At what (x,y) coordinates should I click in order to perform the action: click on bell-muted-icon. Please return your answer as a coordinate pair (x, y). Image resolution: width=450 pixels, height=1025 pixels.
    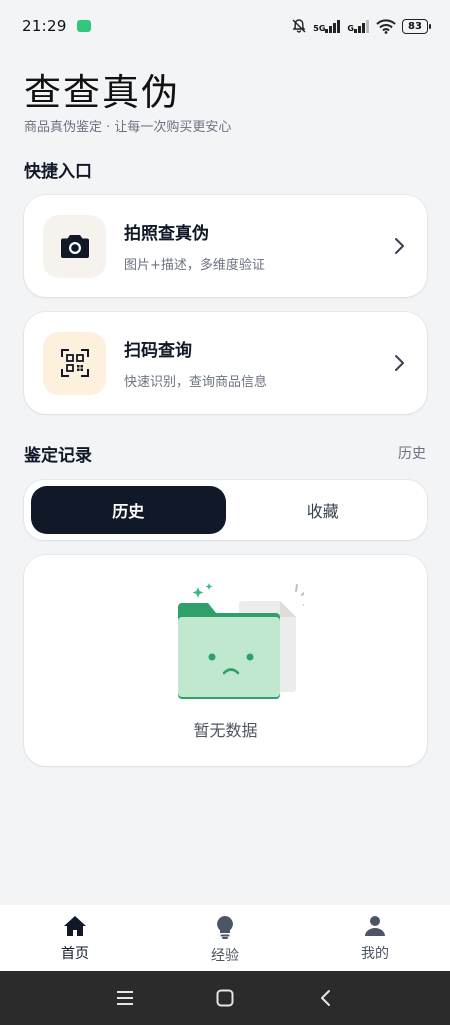
    Looking at the image, I should click on (299, 26).